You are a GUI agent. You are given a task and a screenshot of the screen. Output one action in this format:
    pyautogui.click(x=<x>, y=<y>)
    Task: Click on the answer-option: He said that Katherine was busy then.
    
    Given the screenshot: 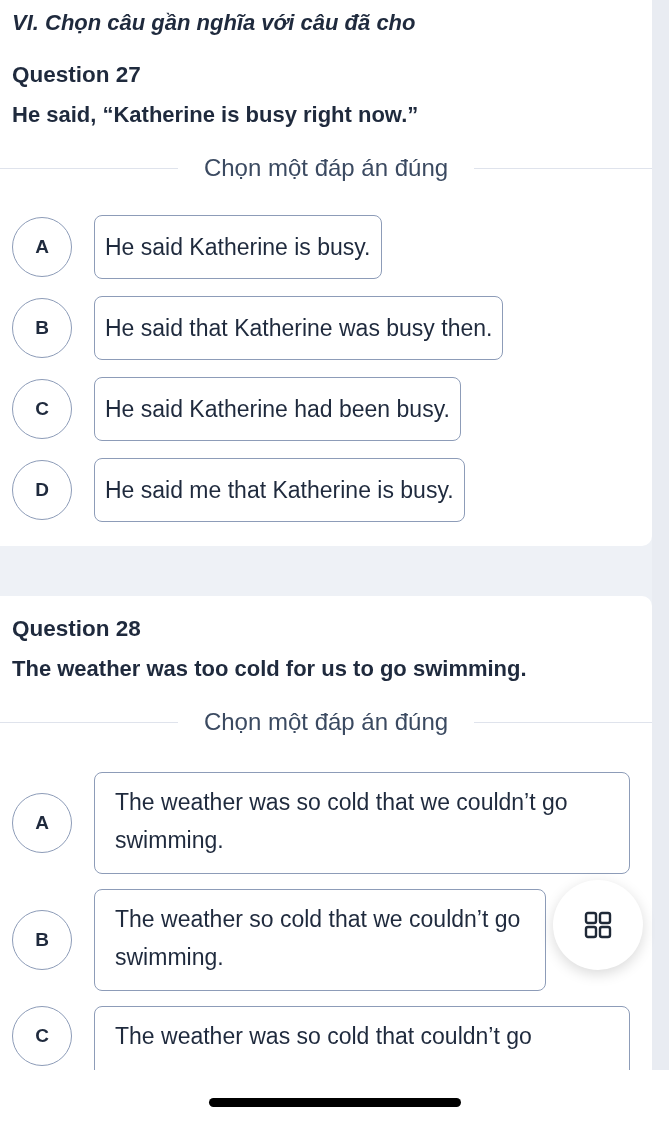 What is the action you would take?
    pyautogui.click(x=299, y=328)
    